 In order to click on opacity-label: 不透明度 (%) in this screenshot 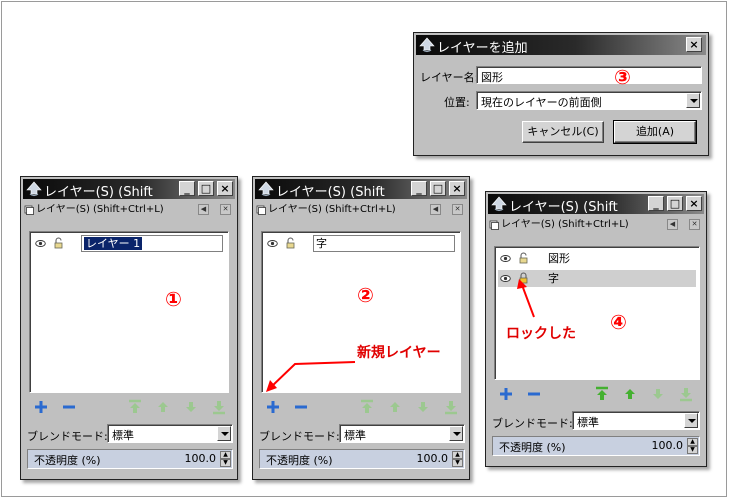, I will do `click(299, 460)`.